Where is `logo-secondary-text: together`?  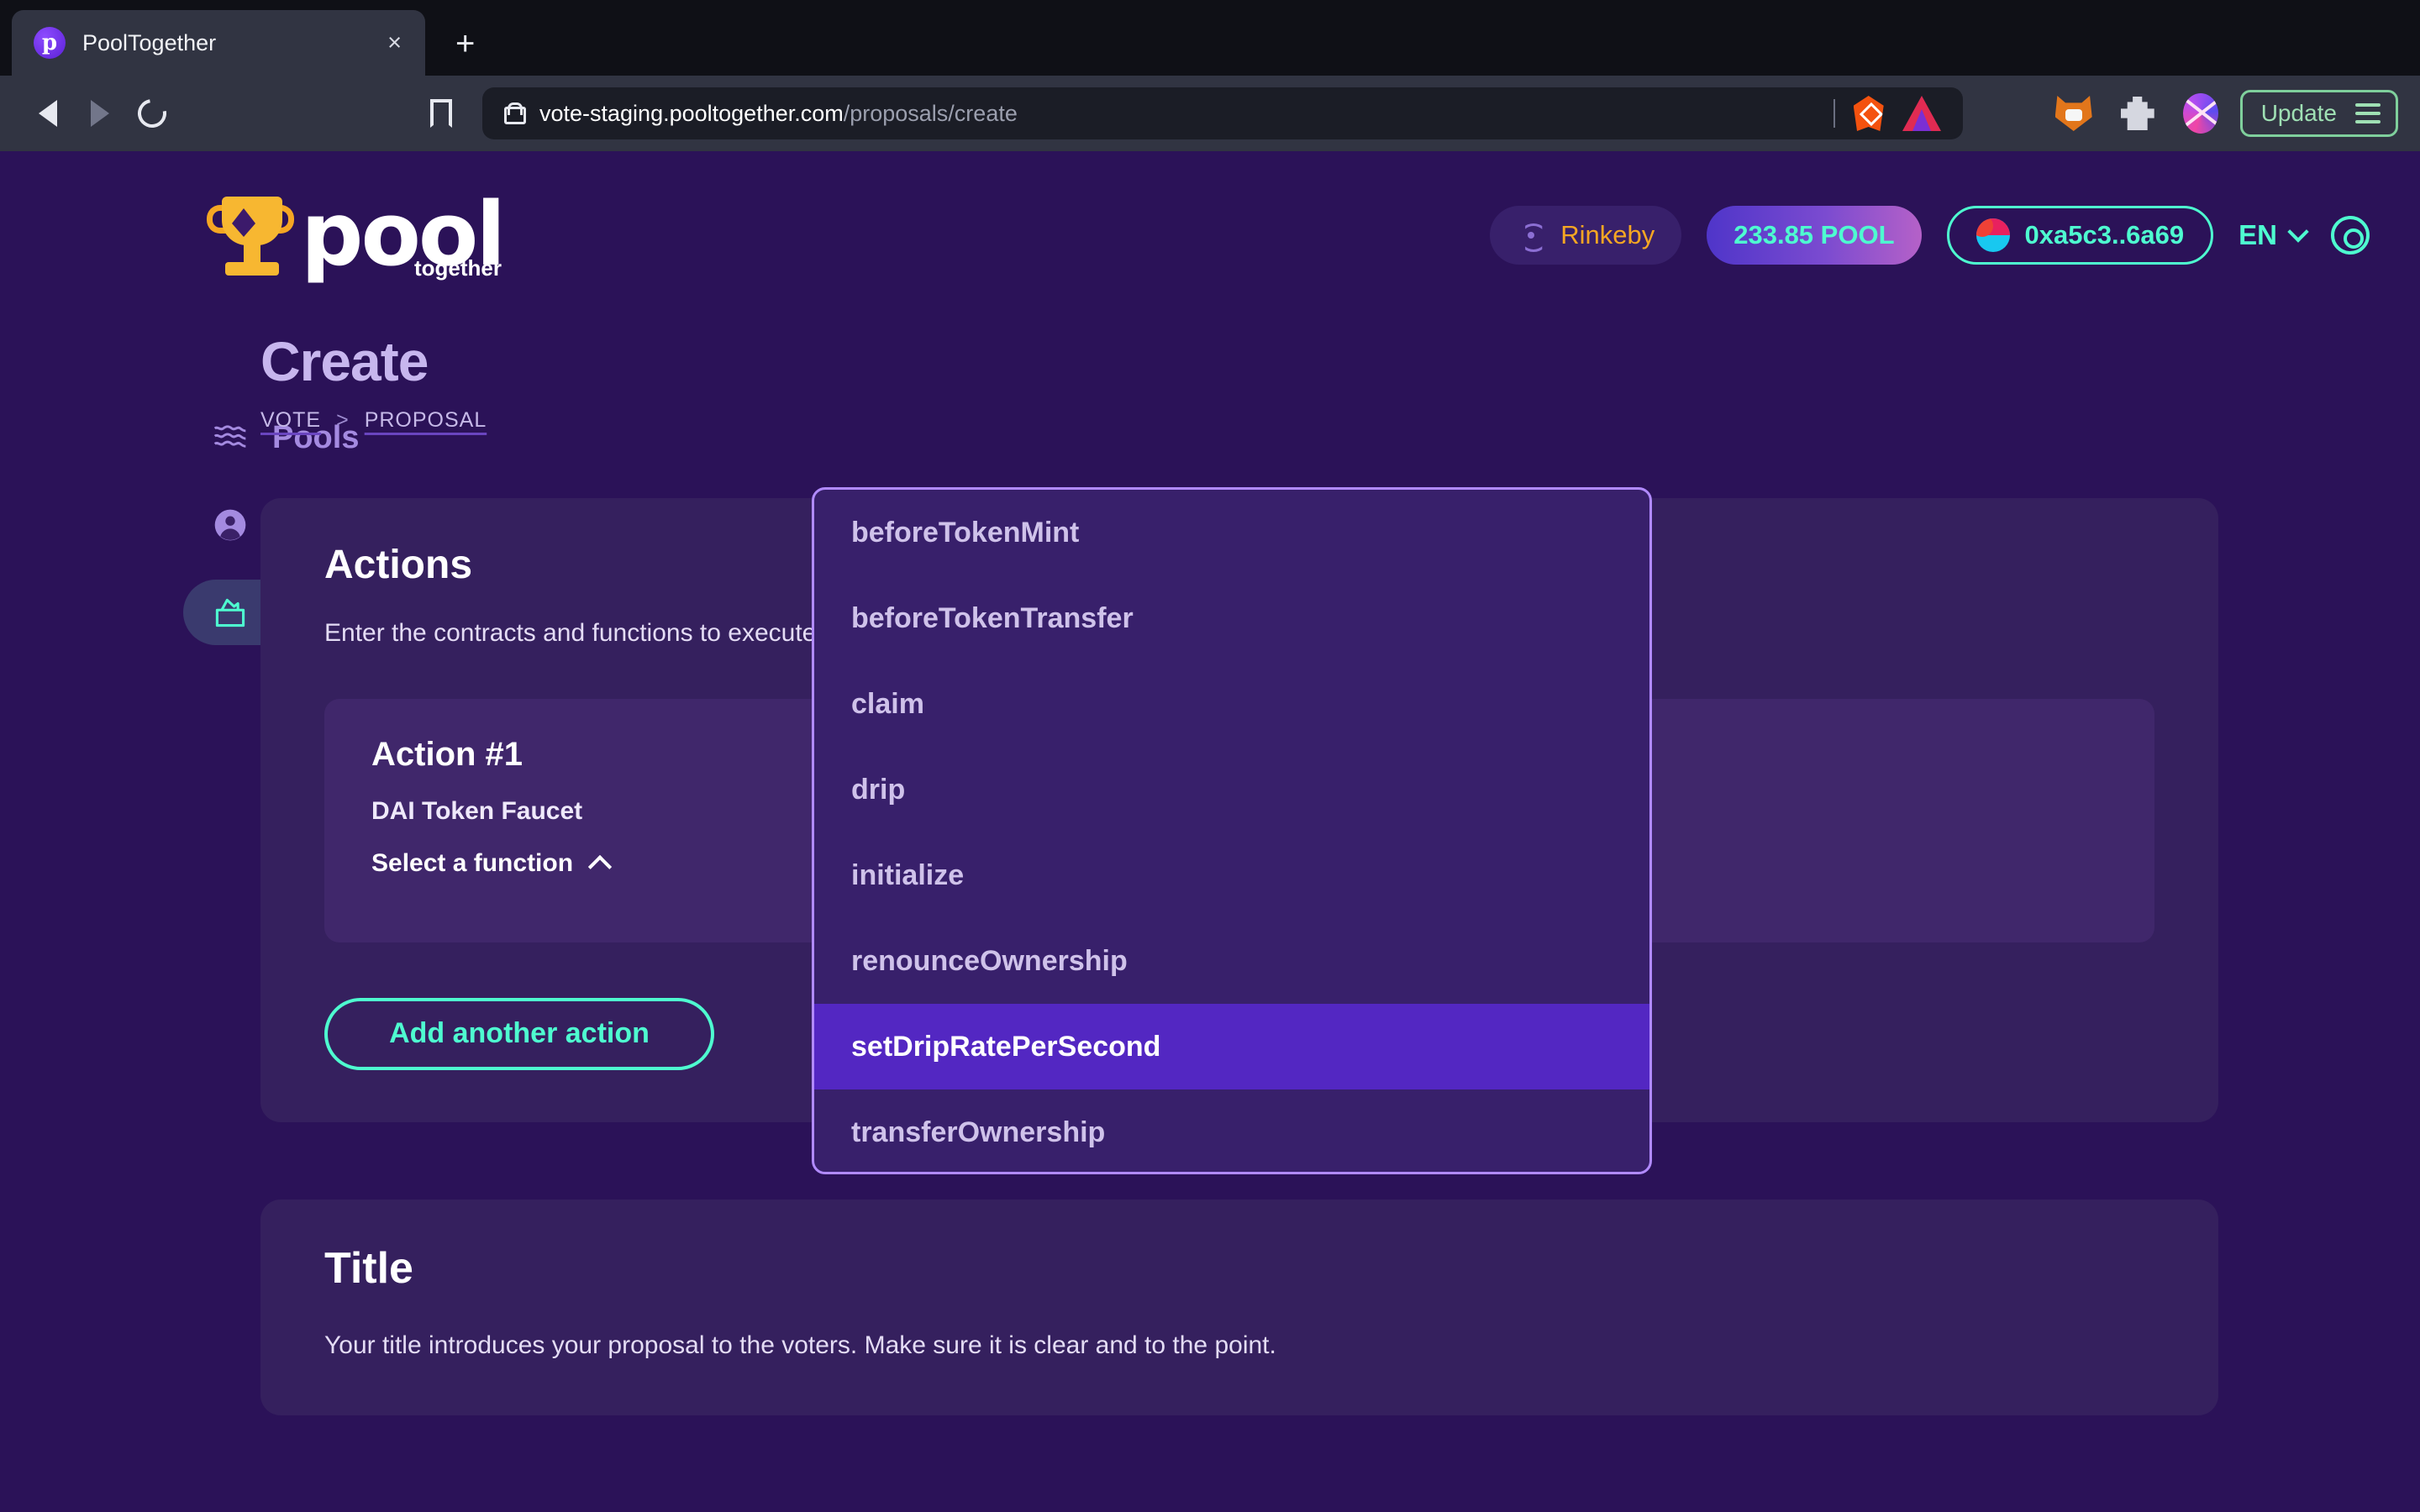 logo-secondary-text: together is located at coordinates (458, 268).